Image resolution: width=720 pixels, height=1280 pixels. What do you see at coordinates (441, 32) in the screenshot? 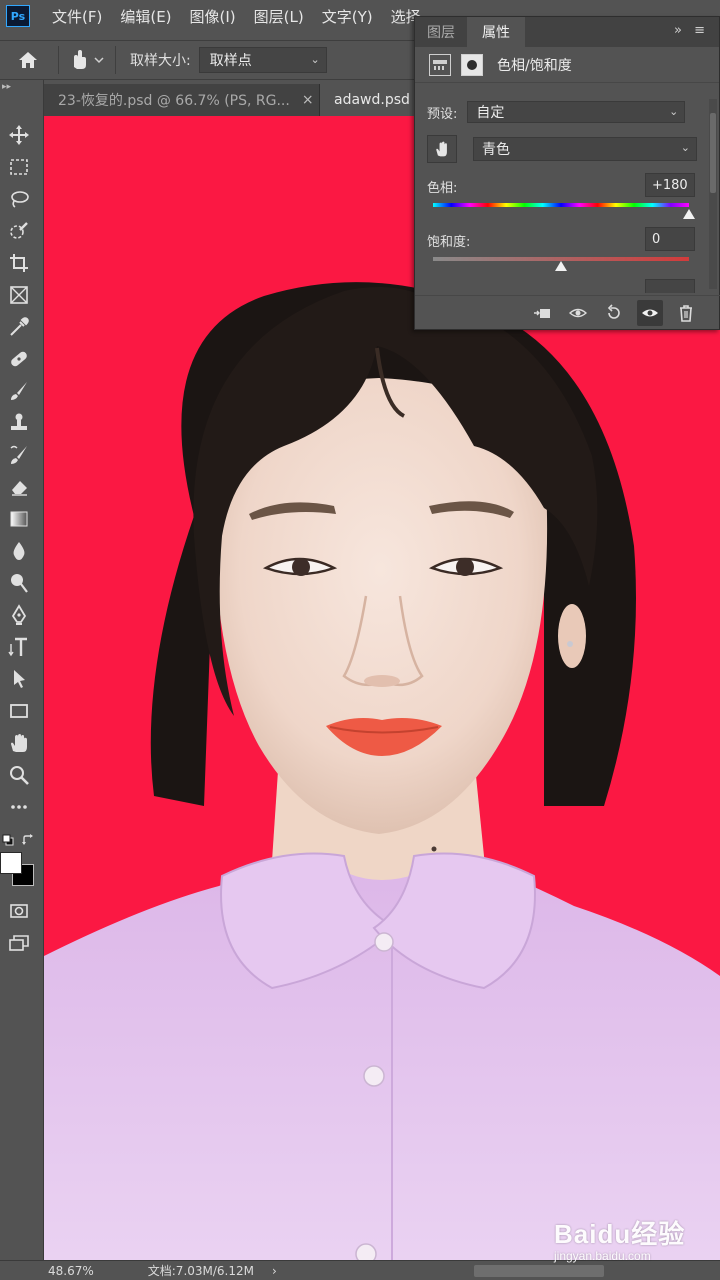
I see `tab-layers: 图层` at bounding box center [441, 32].